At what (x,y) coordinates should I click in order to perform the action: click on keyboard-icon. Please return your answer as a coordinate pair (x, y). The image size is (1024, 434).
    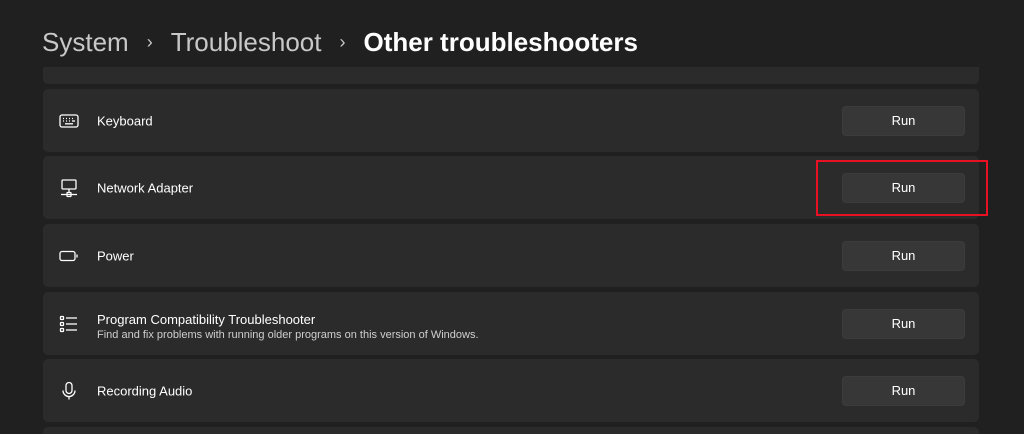
    Looking at the image, I should click on (69, 121).